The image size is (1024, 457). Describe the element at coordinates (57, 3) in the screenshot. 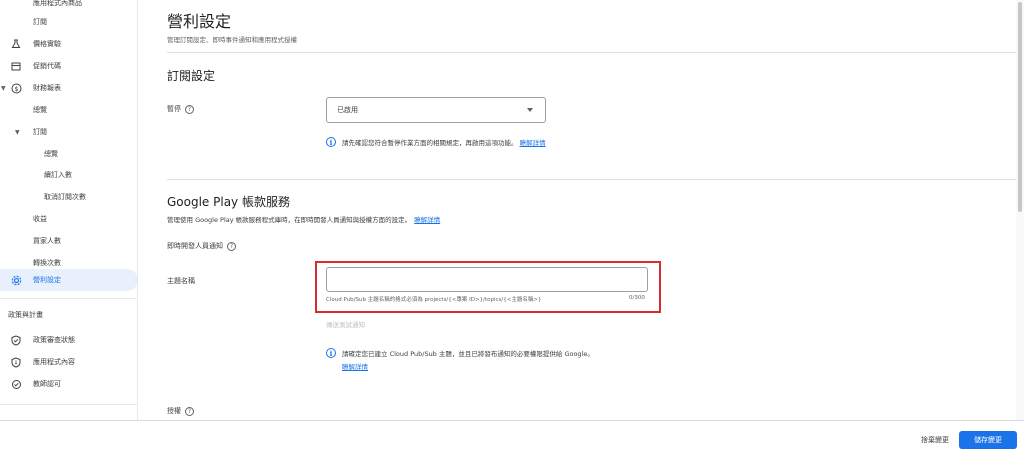

I see `sidebar-item-label: 應用程式內商品` at that location.